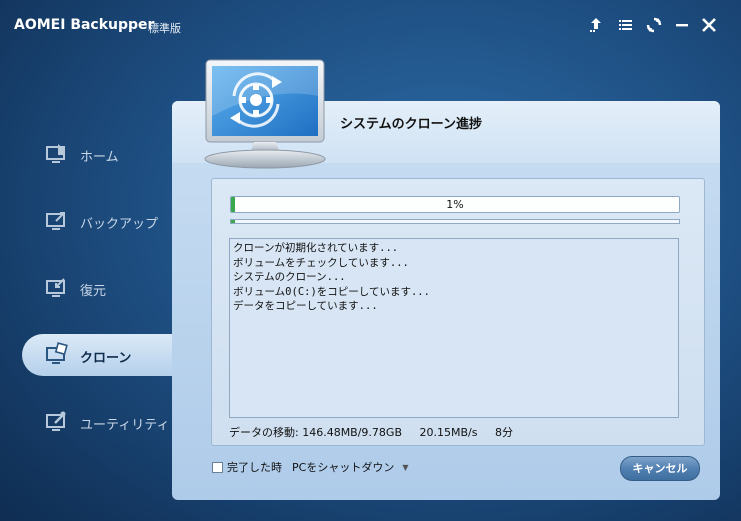 This screenshot has width=741, height=521. I want to click on monitor-illustration, so click(264, 114).